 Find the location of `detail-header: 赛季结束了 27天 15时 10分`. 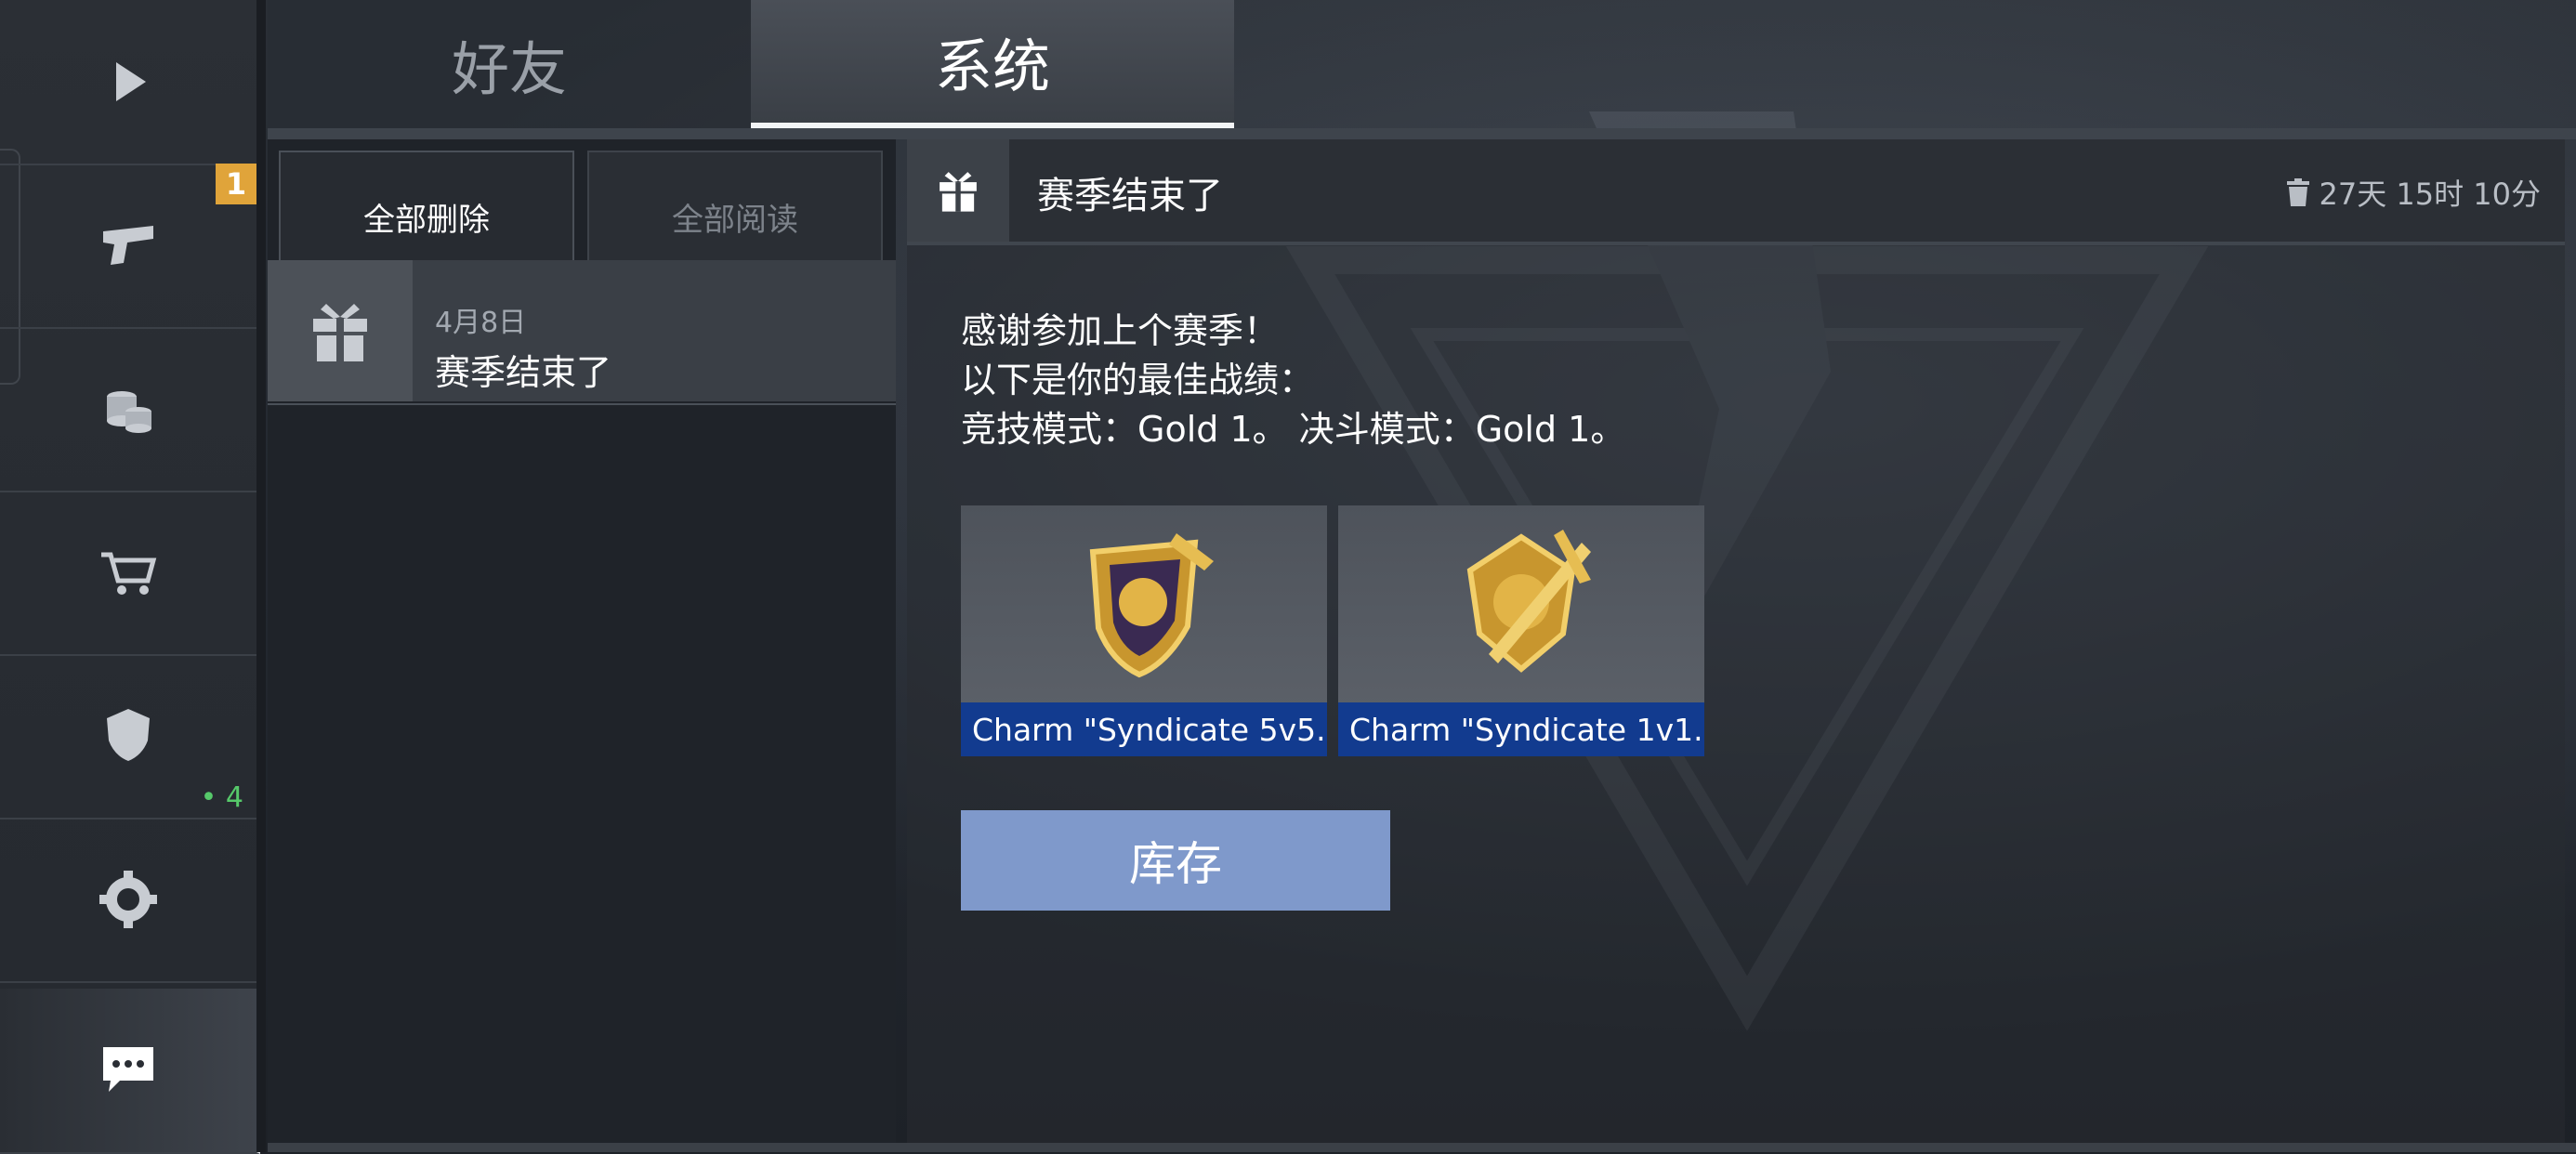

detail-header: 赛季结束了 27天 15时 10分 is located at coordinates (1736, 192).